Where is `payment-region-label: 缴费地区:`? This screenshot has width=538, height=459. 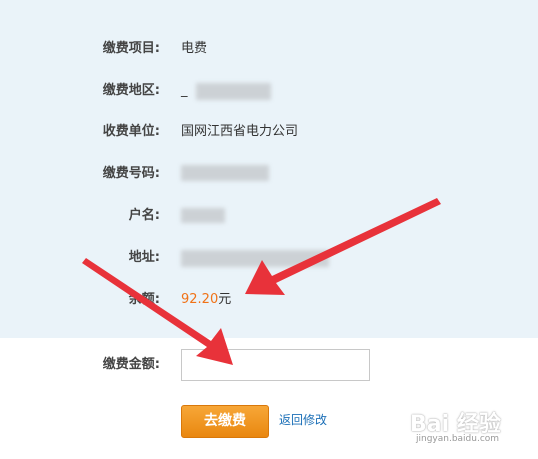
payment-region-label: 缴费地区: is located at coordinates (131, 90).